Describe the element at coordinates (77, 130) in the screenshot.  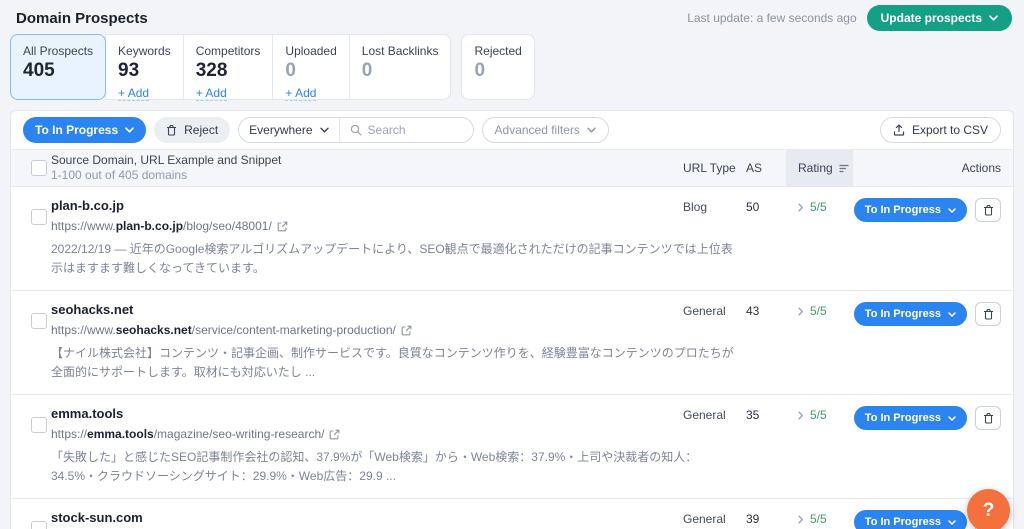
I see `bulk-status-label: To In Progress` at that location.